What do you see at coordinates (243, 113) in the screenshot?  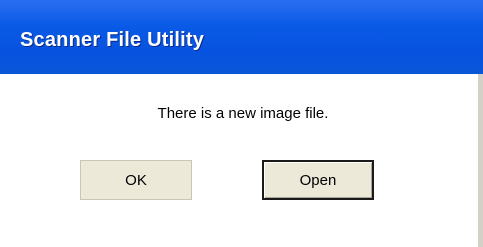 I see `dialog-message: There is a new image file.` at bounding box center [243, 113].